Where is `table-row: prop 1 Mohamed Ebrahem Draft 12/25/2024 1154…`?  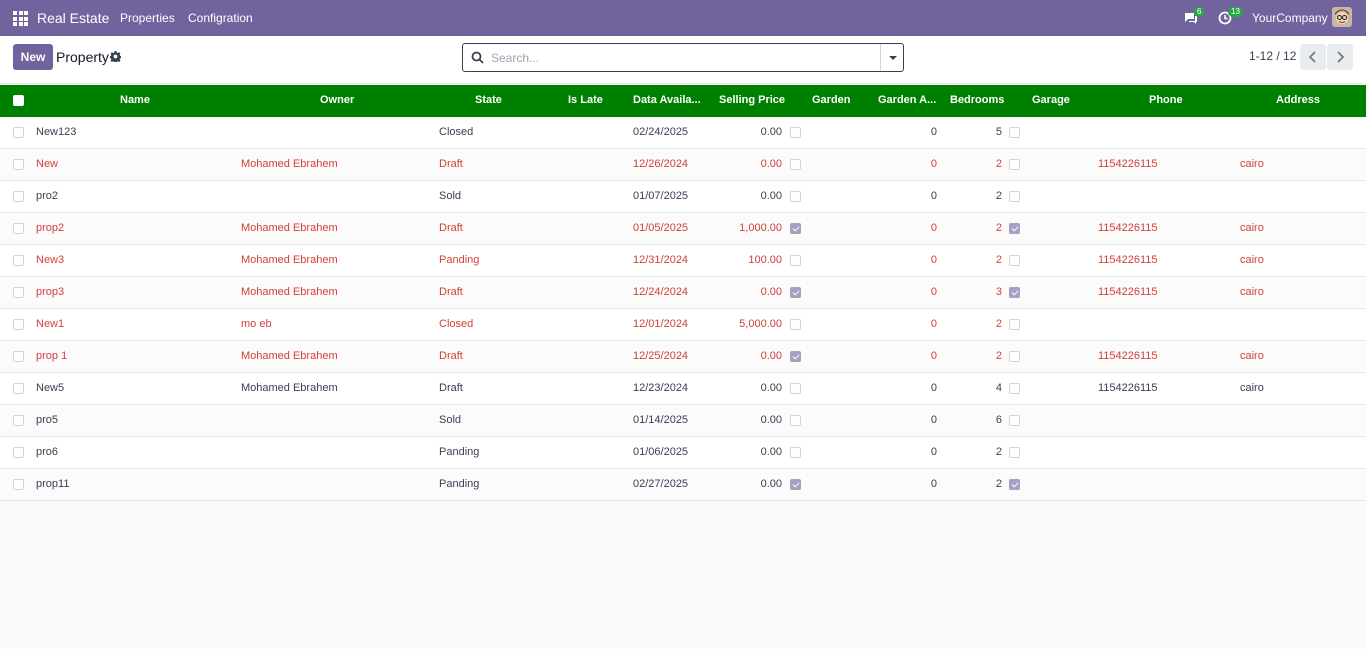
table-row: prop 1 Mohamed Ebrahem Draft 12/25/2024 1154… is located at coordinates (683, 357).